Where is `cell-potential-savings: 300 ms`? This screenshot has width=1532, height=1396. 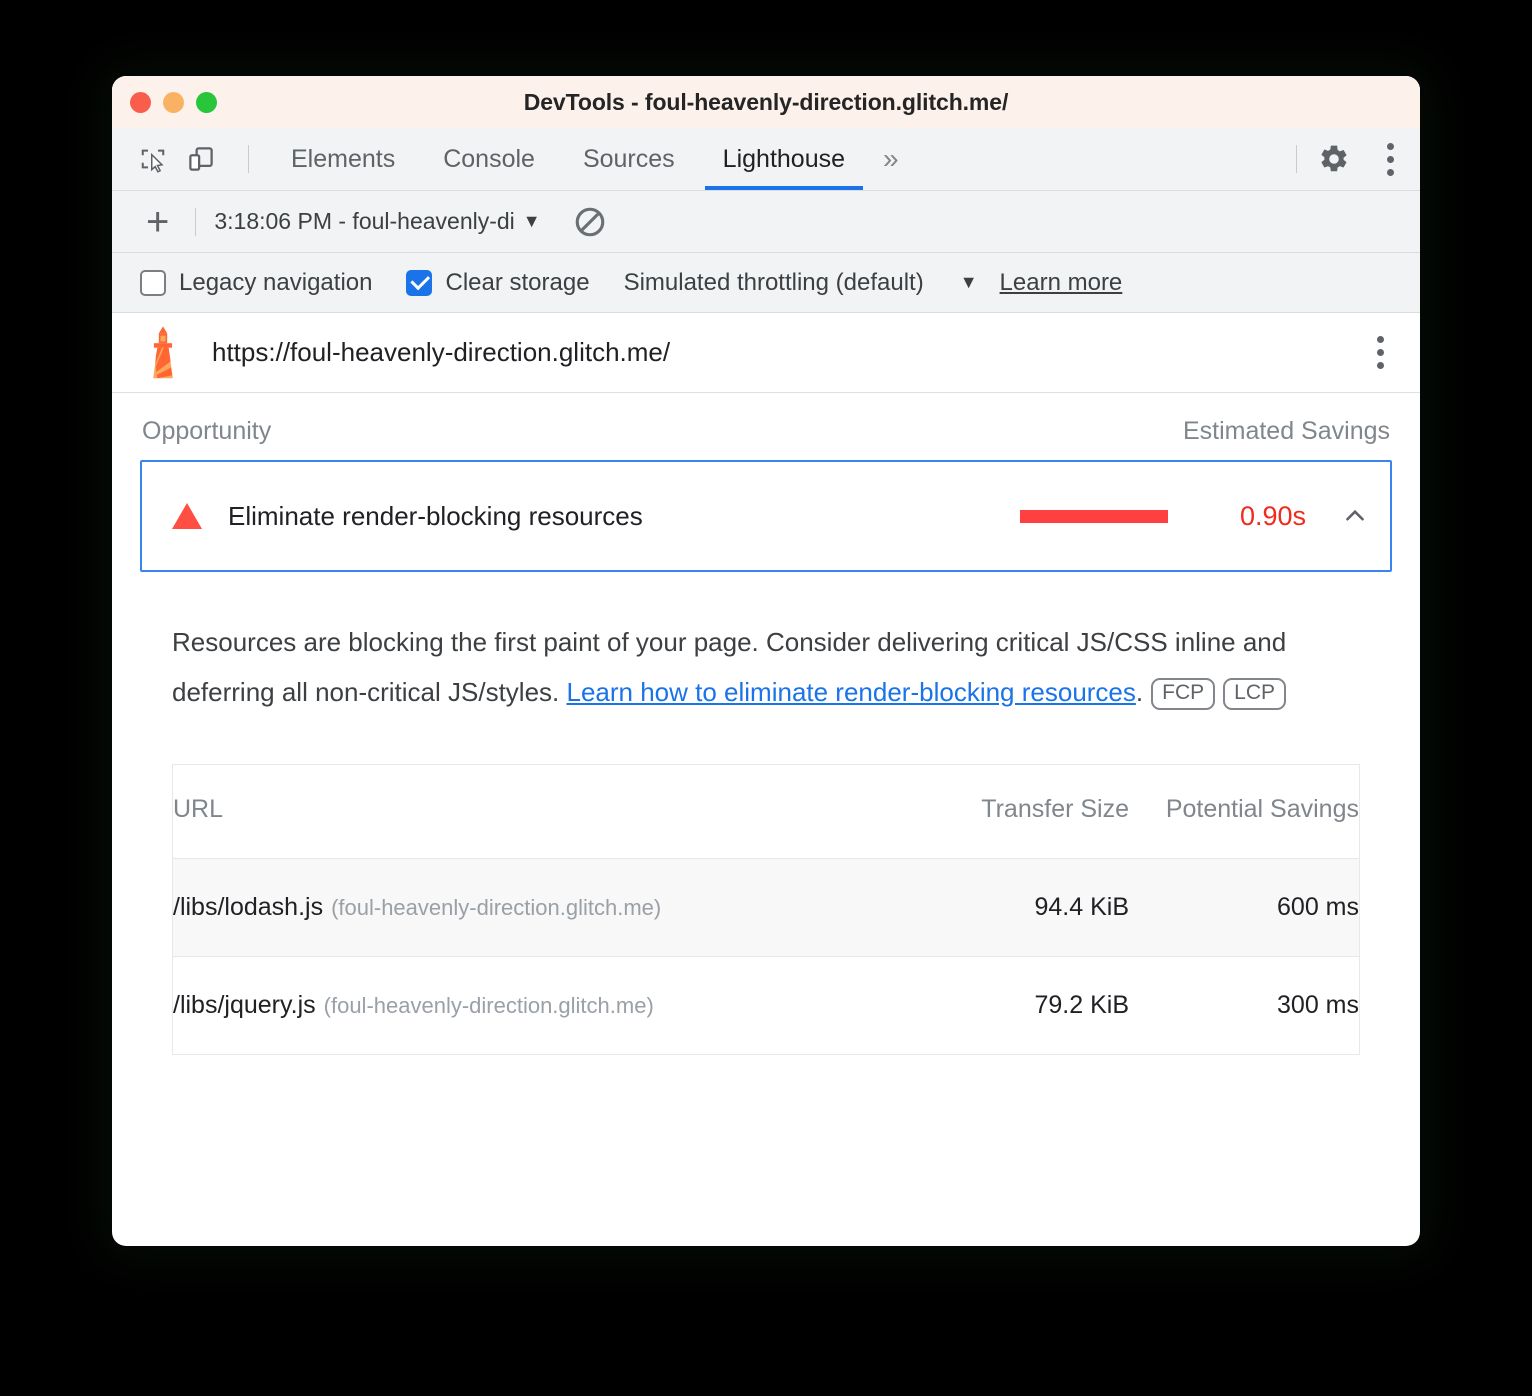
cell-potential-savings: 300 ms is located at coordinates (1244, 1005).